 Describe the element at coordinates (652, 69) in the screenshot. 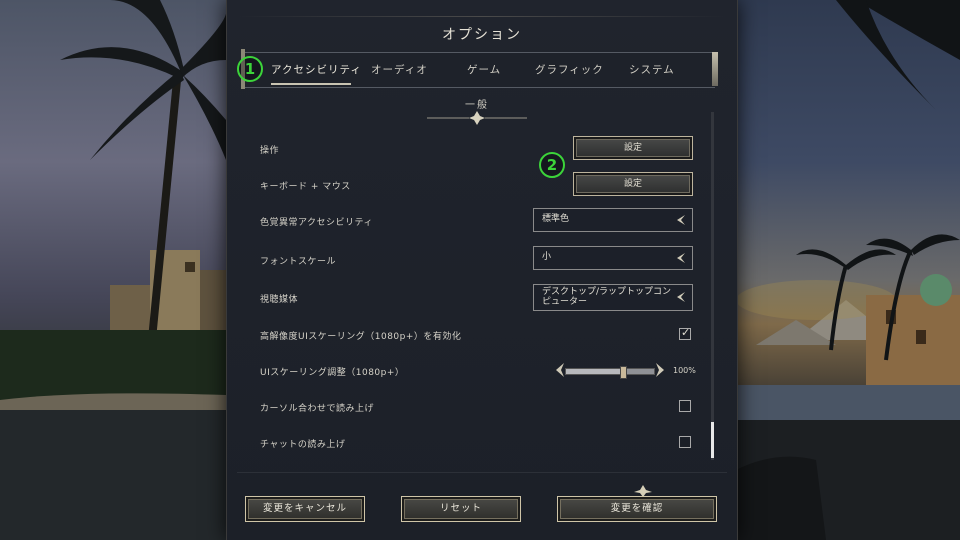

I see `tab-system: システム` at that location.